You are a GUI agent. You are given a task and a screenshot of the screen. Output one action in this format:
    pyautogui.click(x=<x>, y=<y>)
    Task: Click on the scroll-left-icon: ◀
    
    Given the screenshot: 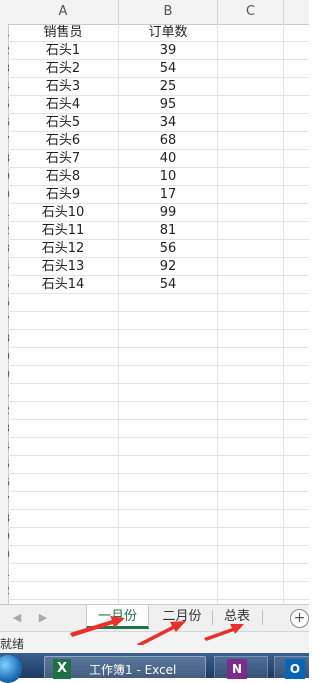 What is the action you would take?
    pyautogui.click(x=17, y=617)
    